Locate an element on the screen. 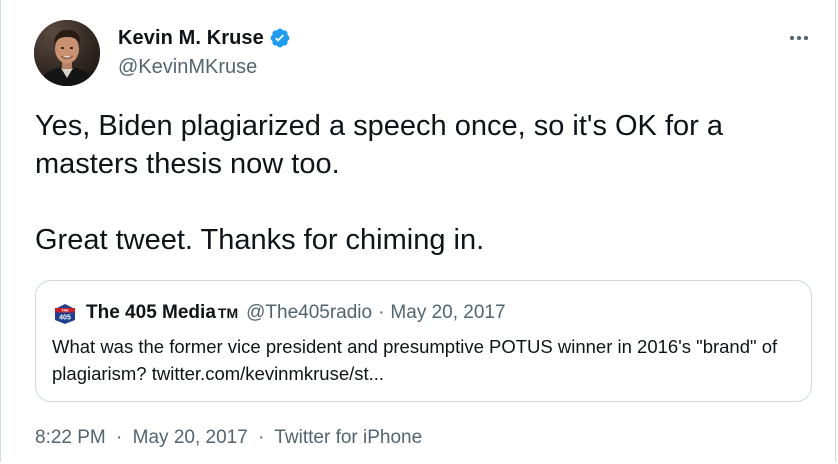  author-avatar is located at coordinates (67, 53).